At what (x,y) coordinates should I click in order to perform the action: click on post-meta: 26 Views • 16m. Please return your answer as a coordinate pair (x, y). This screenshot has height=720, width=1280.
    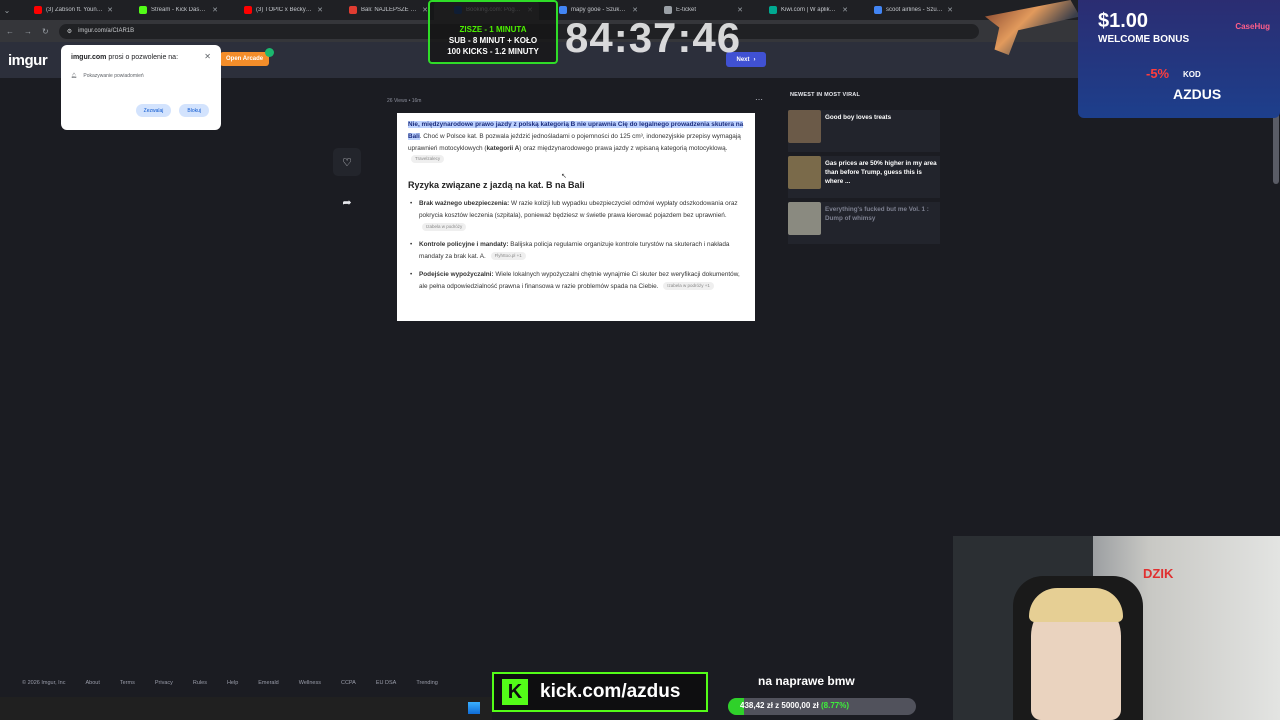
    Looking at the image, I should click on (404, 101).